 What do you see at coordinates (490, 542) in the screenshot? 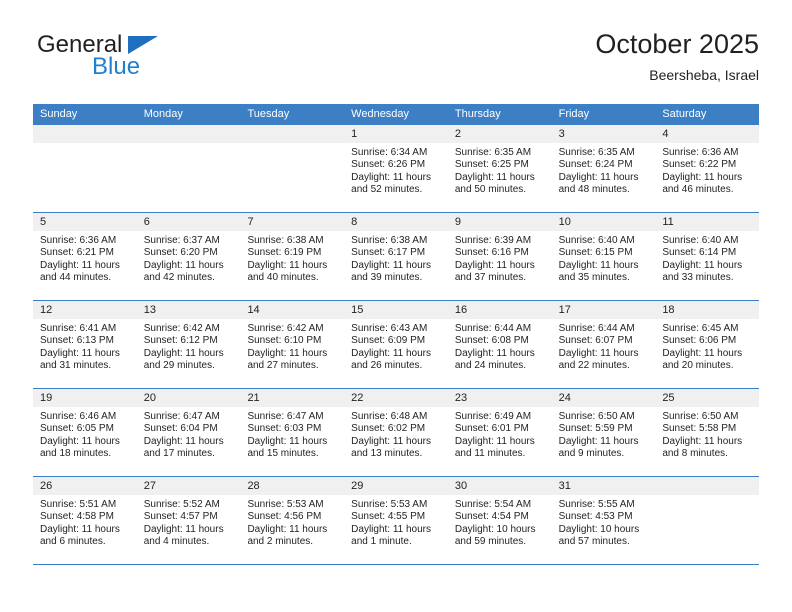
I see `daylight-text-line2: and 59 minutes.` at bounding box center [490, 542].